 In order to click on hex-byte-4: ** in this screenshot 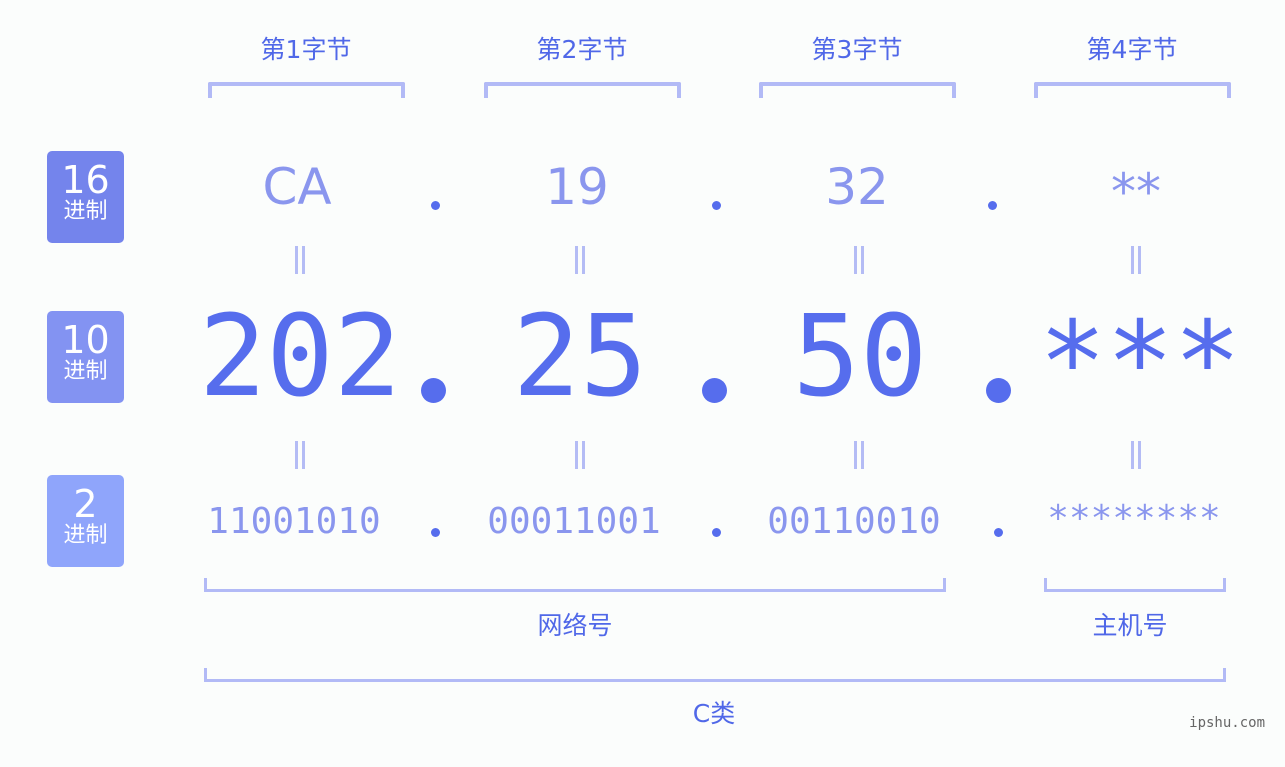, I will do `click(1136, 192)`.